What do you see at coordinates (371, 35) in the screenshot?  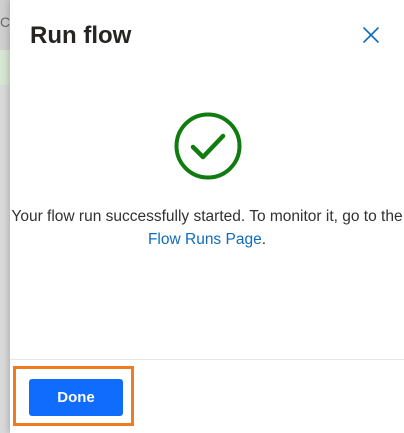 I see `close-icon` at bounding box center [371, 35].